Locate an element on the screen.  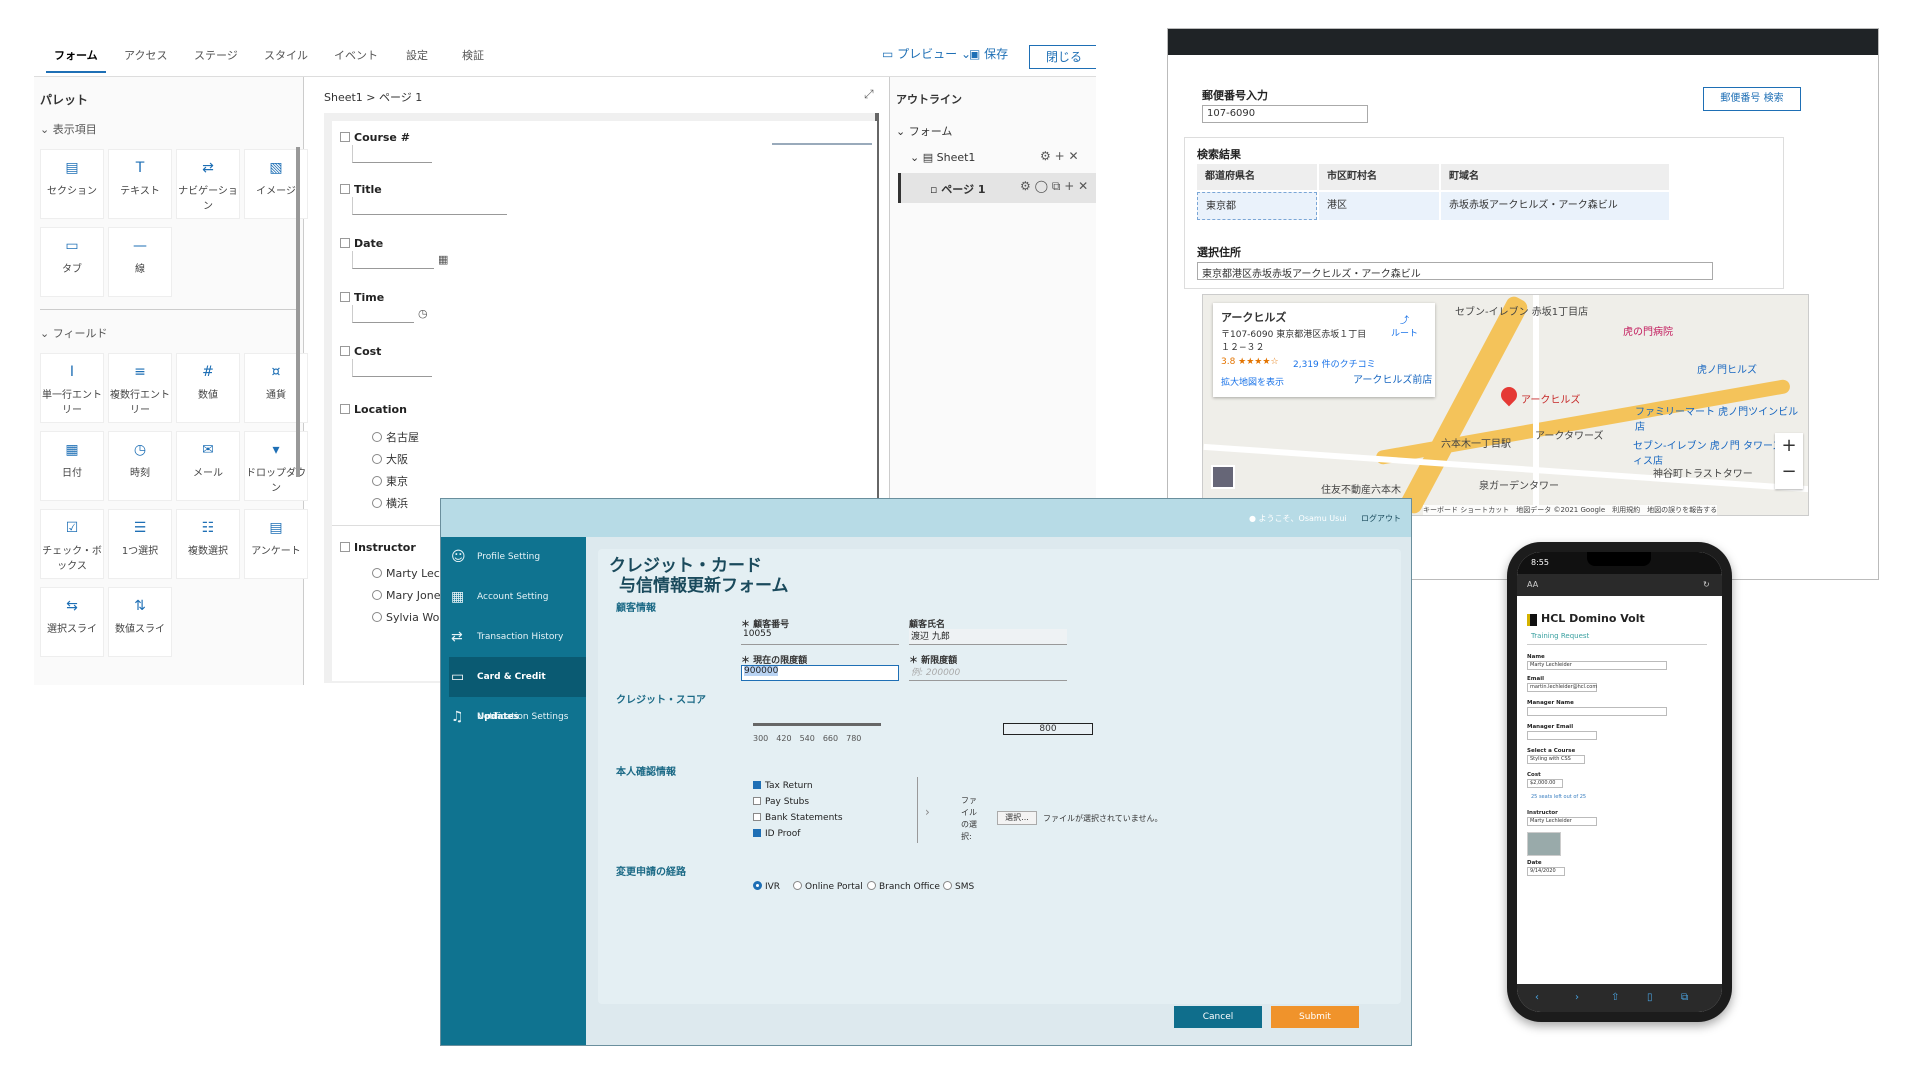
reload-icon: ↻ is located at coordinates (1706, 585).